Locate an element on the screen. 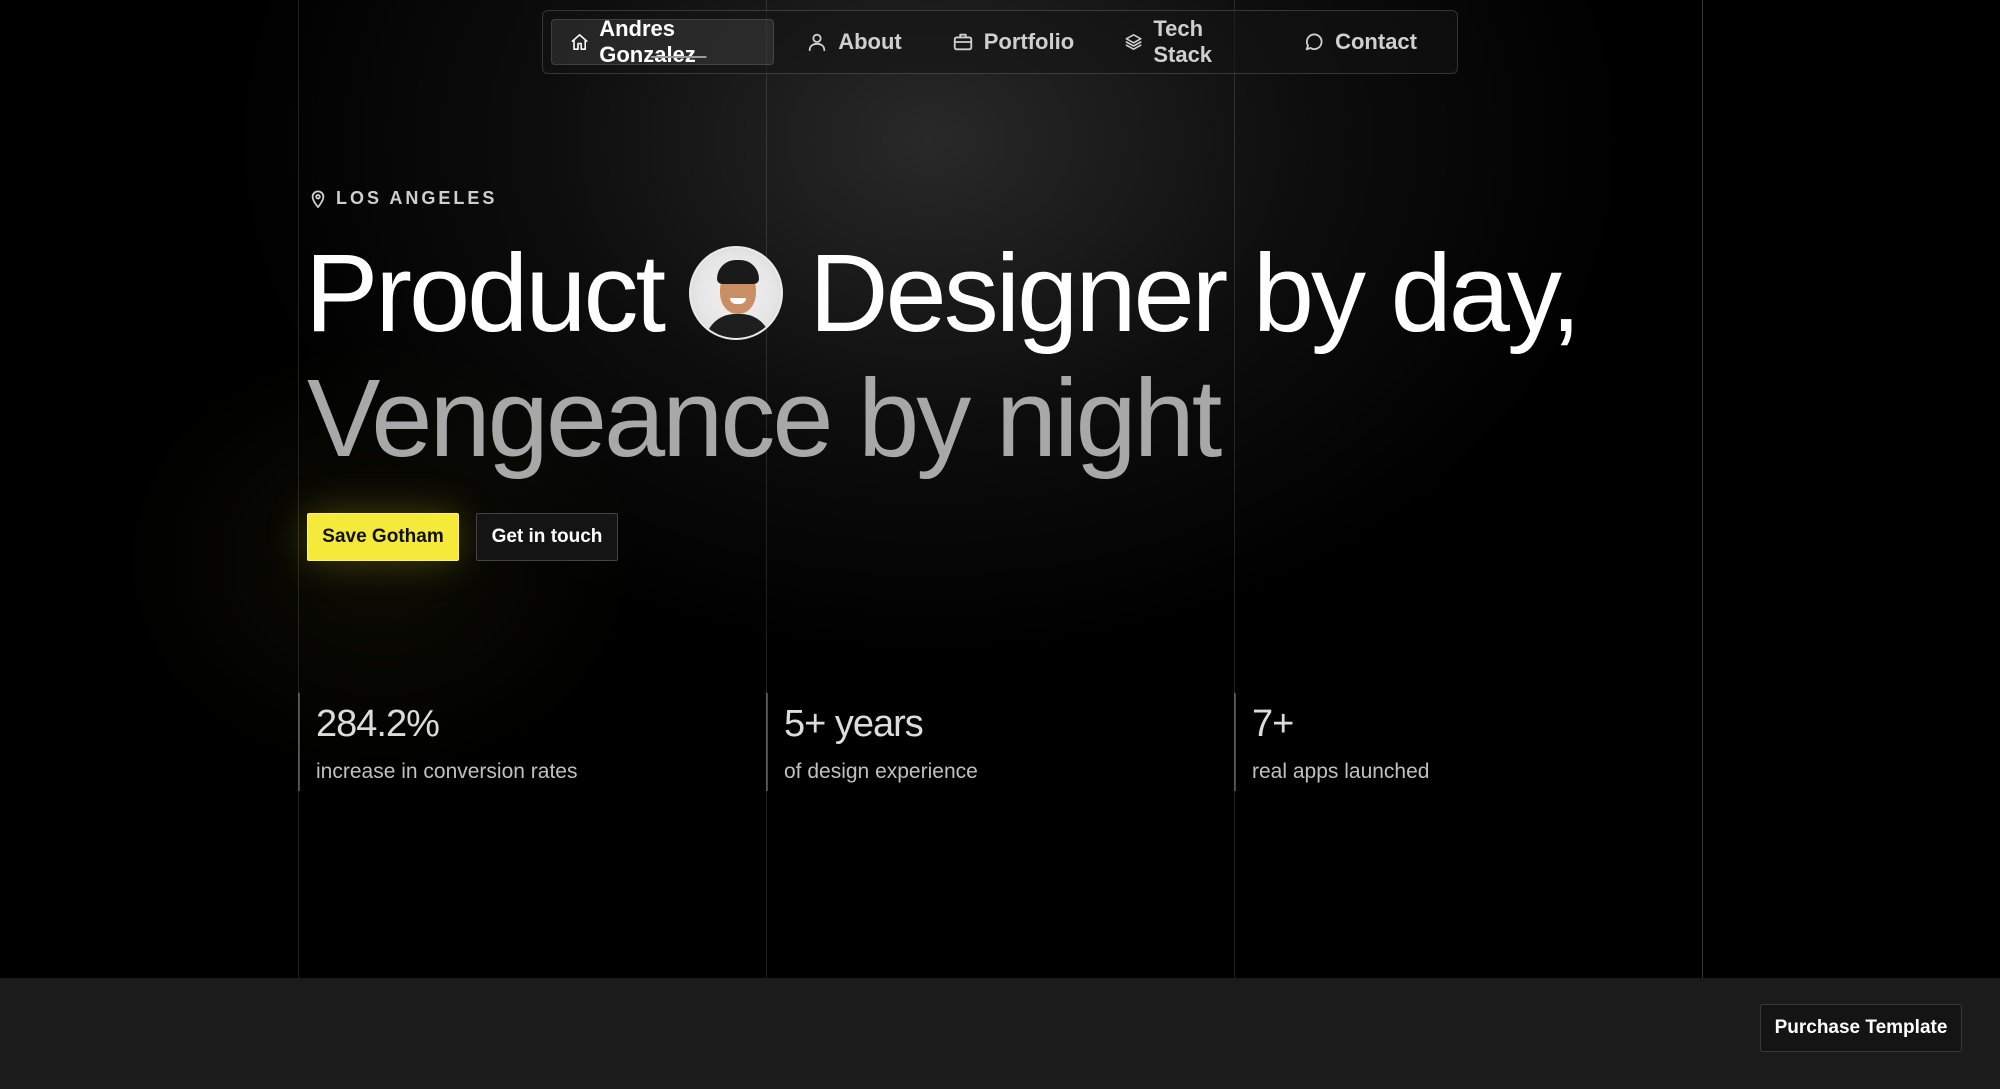 The height and width of the screenshot is (1089, 2000). nav-item-label: Portfolio is located at coordinates (1029, 41).